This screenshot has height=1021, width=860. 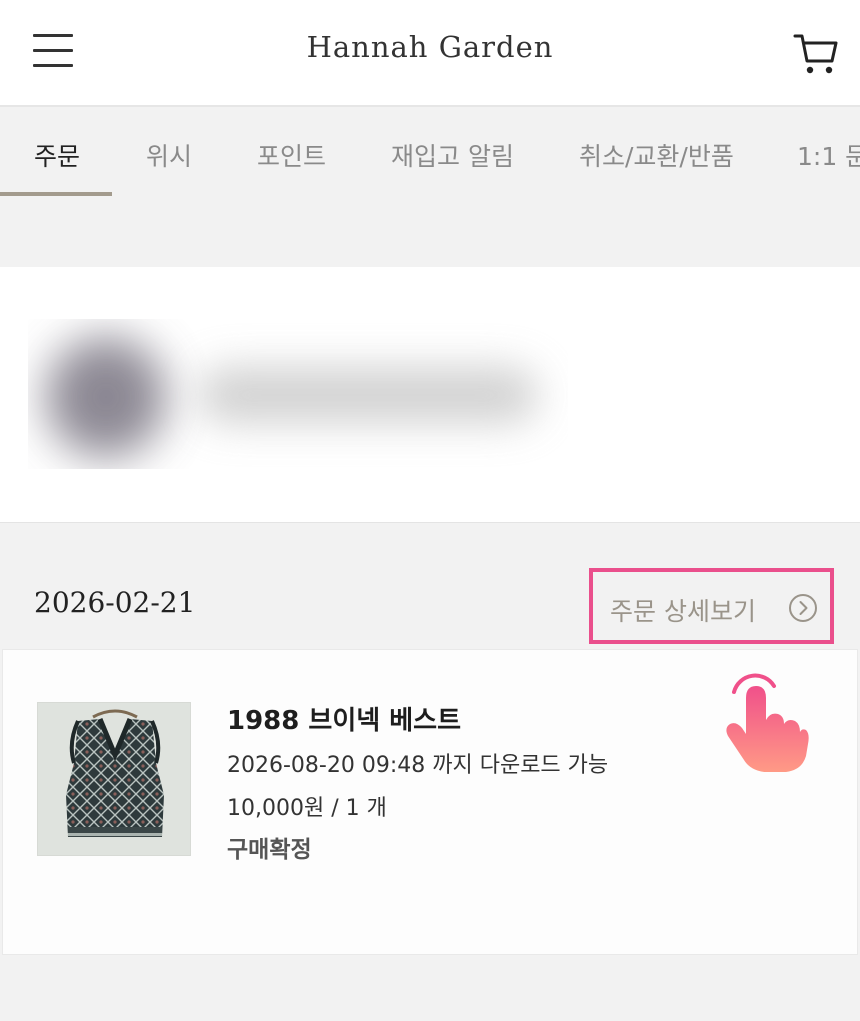 What do you see at coordinates (115, 602) in the screenshot?
I see `order-date: 2026-02-21` at bounding box center [115, 602].